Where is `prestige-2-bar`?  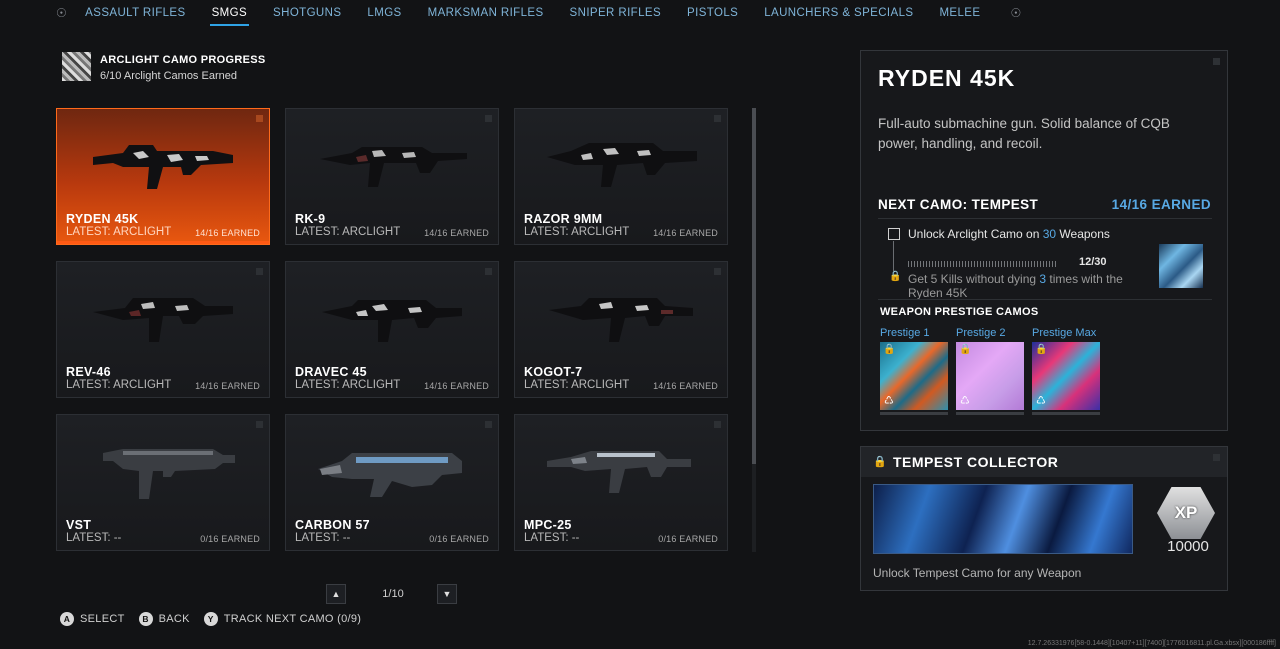 prestige-2-bar is located at coordinates (990, 413).